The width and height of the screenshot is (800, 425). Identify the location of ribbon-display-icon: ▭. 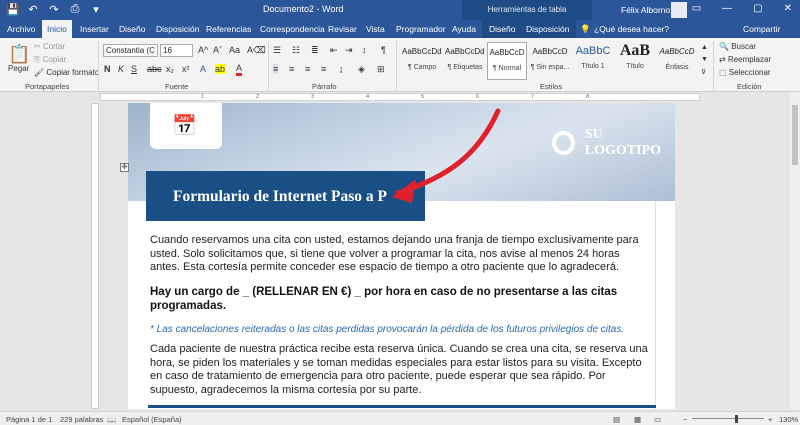
(696, 8).